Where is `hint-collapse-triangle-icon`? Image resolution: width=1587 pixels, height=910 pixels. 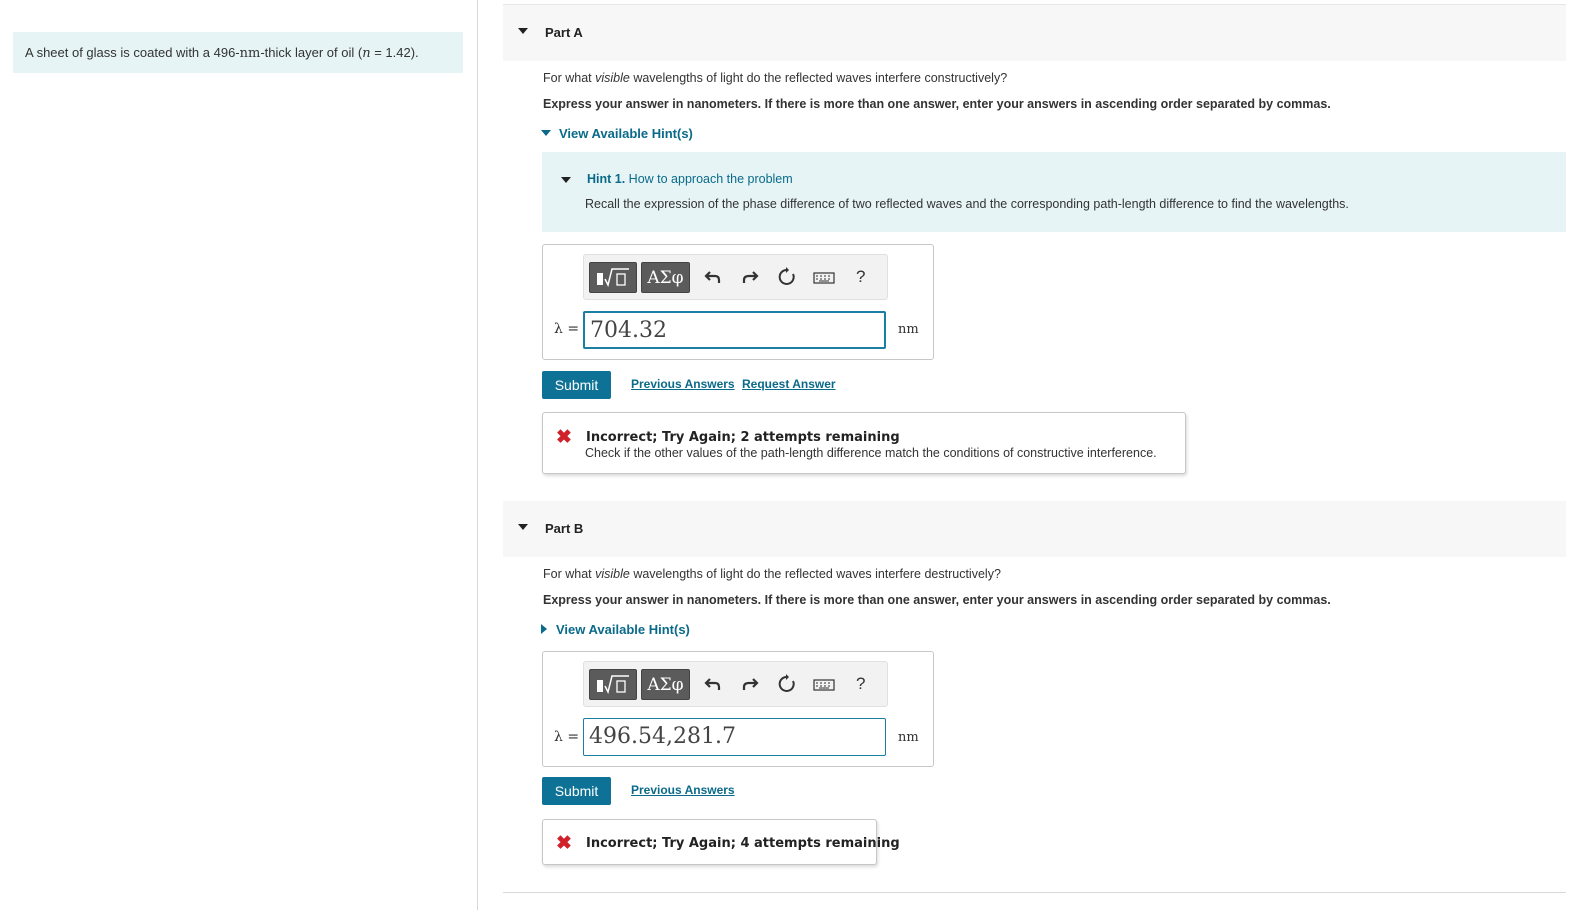 hint-collapse-triangle-icon is located at coordinates (566, 180).